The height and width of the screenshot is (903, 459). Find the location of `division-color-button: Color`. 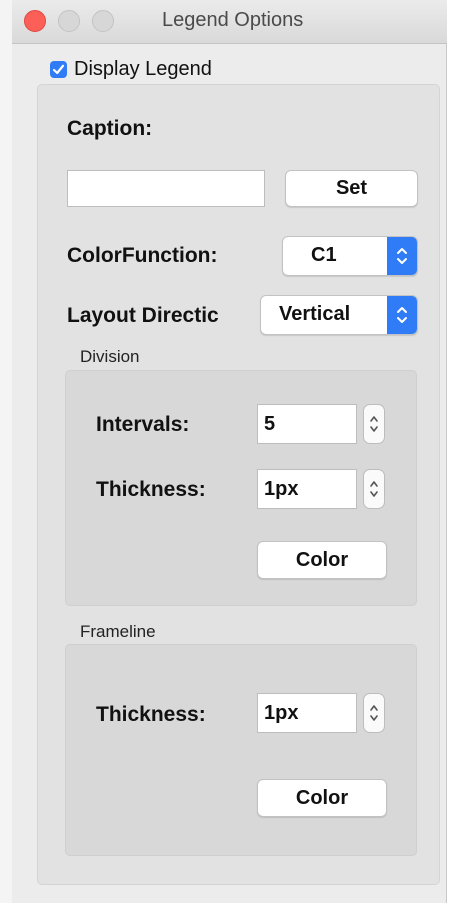

division-color-button: Color is located at coordinates (322, 560).